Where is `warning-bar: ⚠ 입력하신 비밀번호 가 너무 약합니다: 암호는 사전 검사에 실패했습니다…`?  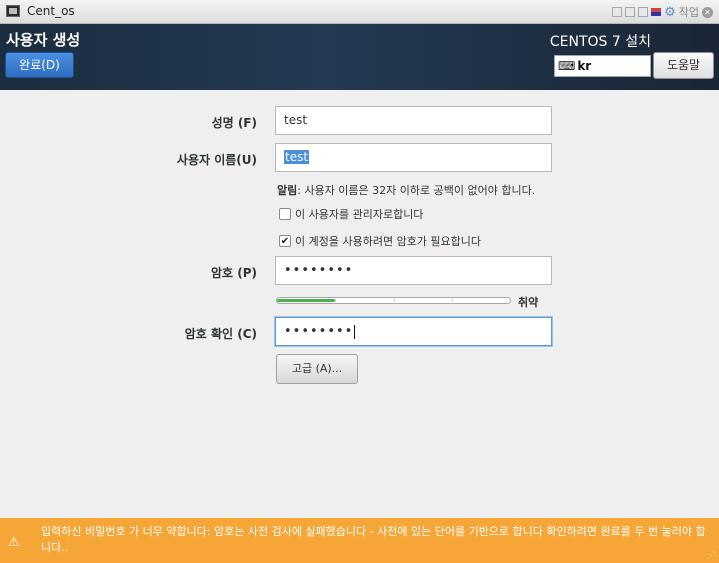
warning-bar: ⚠ 입력하신 비밀번호 가 너무 약합니다: 암호는 사전 검사에 실패했습니다… is located at coordinates (359, 540).